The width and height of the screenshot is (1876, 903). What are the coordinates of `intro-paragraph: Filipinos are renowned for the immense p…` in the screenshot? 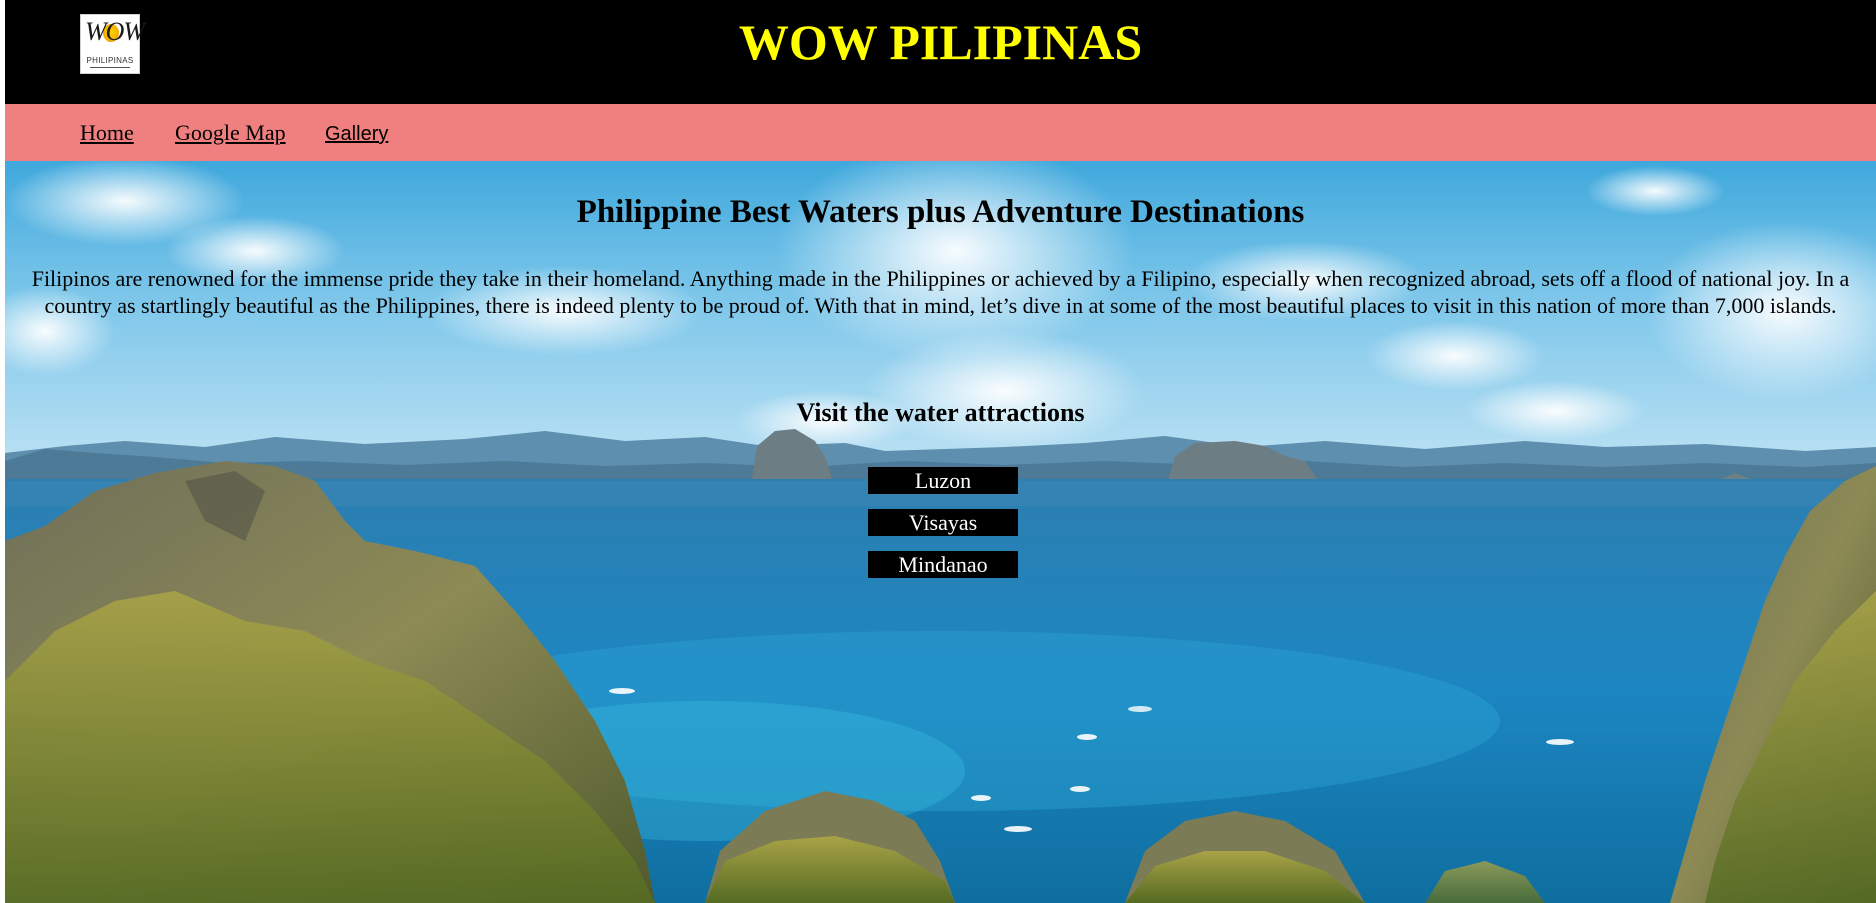 It's located at (940, 292).